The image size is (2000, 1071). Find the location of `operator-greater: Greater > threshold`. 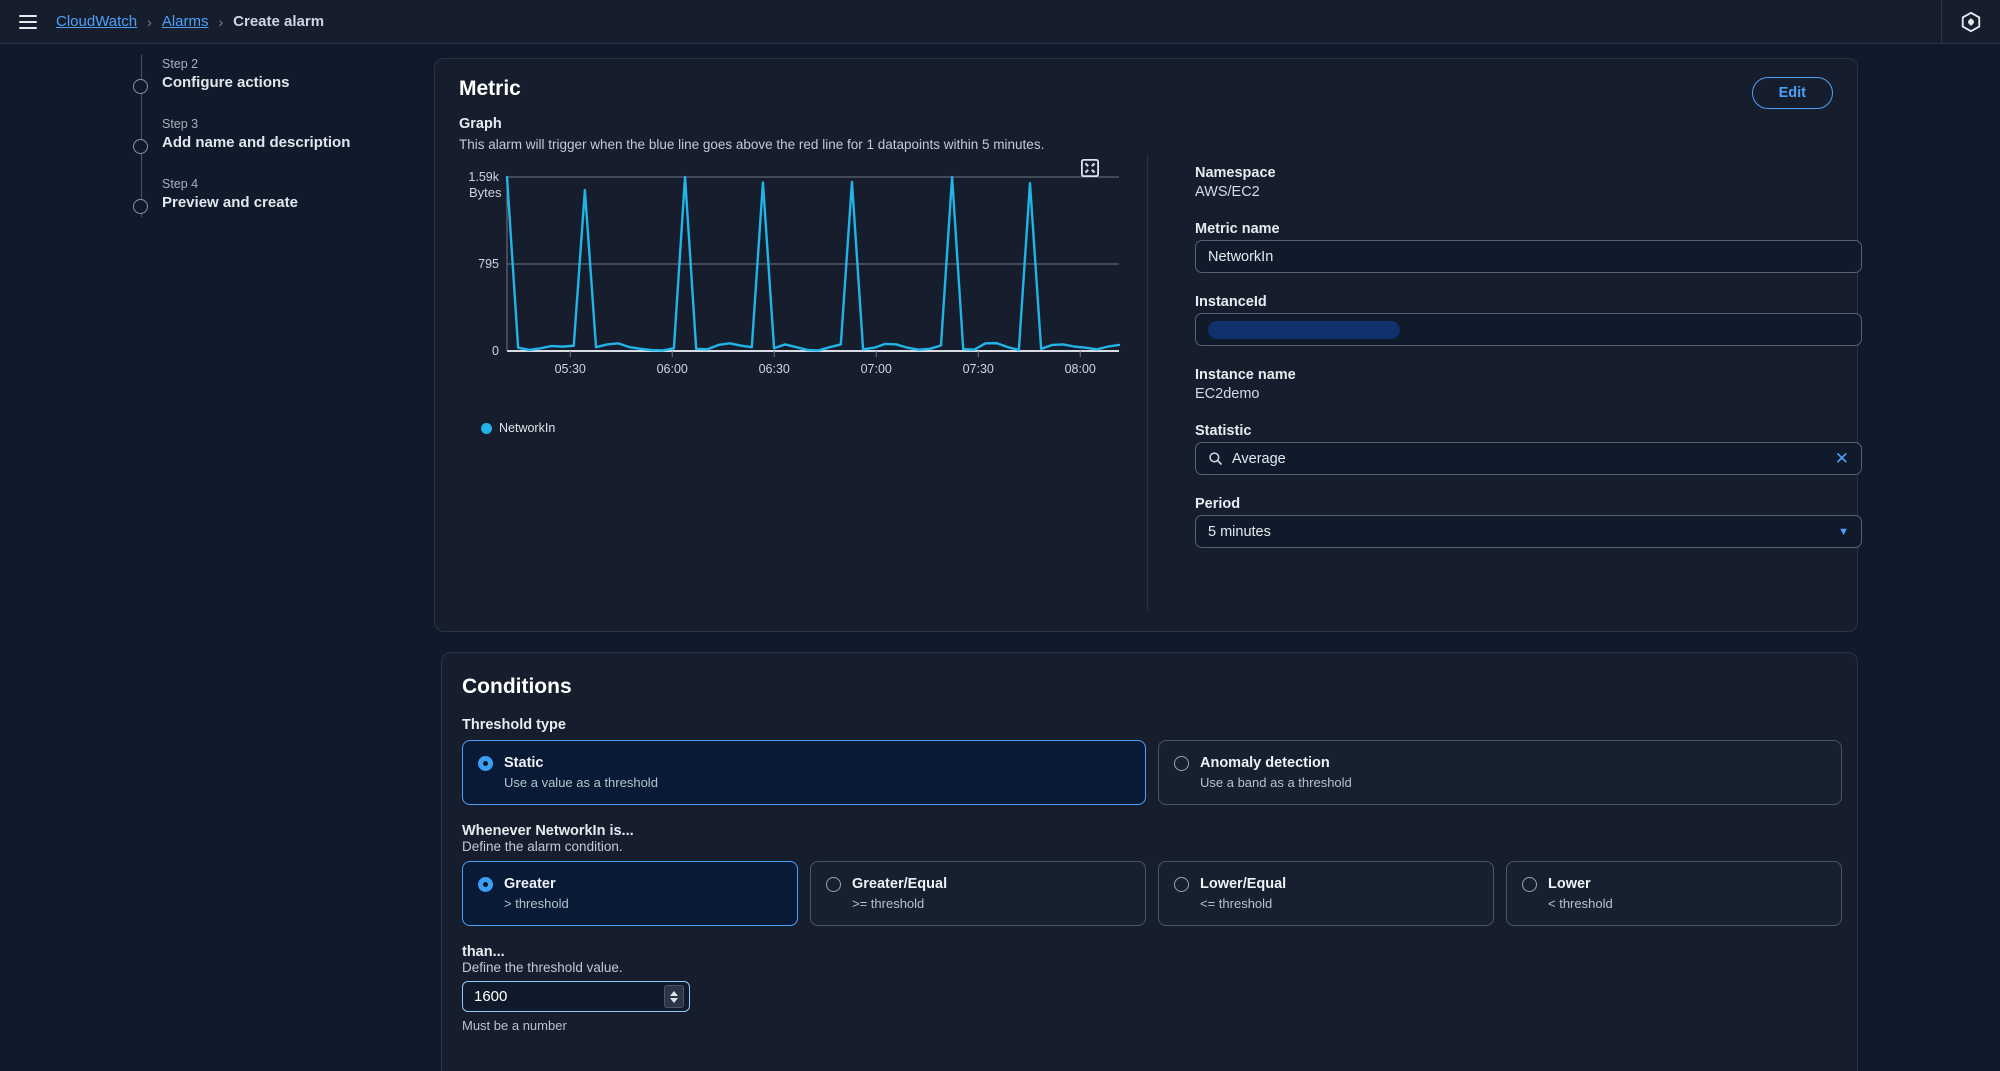

operator-greater: Greater > threshold is located at coordinates (630, 893).